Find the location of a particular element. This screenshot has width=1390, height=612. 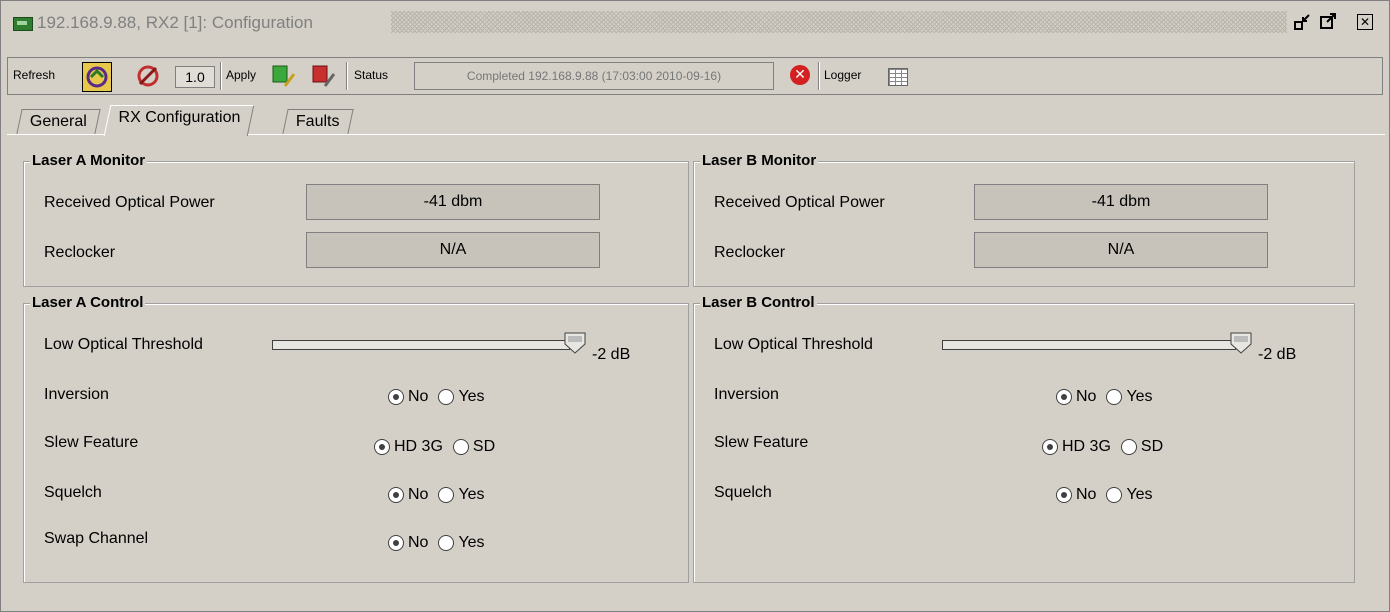

tab-faults: Faults is located at coordinates (318, 121).